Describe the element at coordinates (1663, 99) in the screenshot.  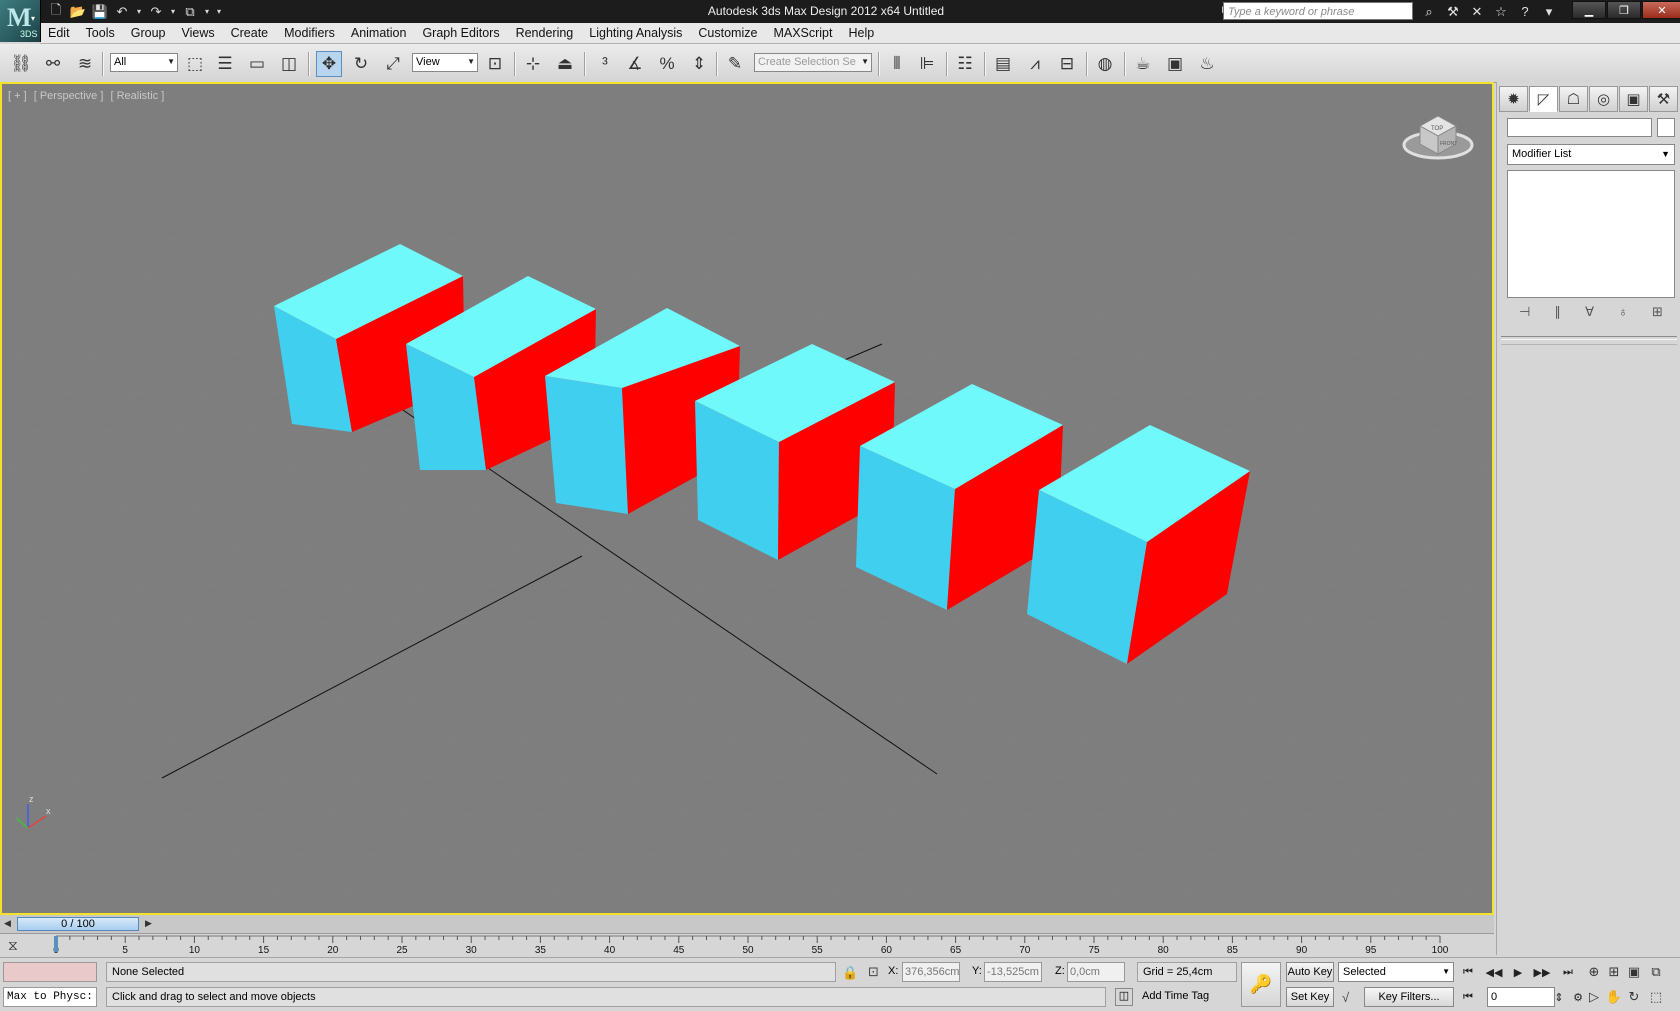
I see `utilities-tab-icon: ⚒` at that location.